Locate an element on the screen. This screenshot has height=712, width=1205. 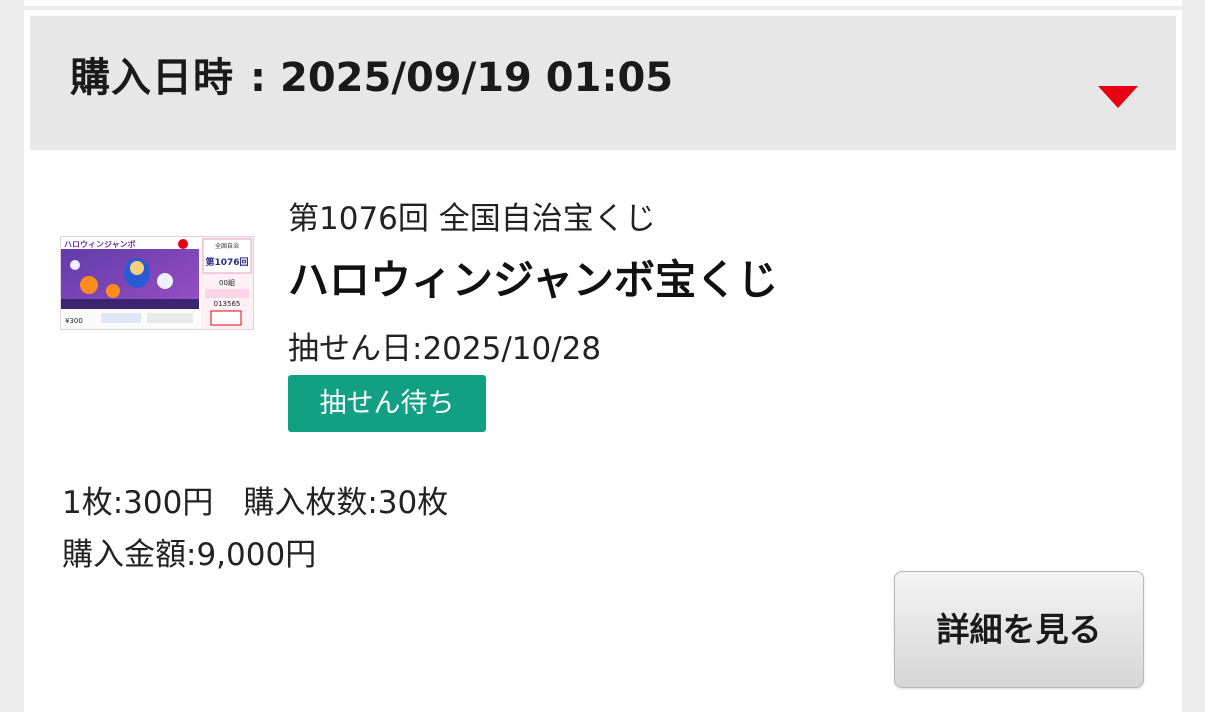
unit-price-value: 300円 is located at coordinates (168, 503).